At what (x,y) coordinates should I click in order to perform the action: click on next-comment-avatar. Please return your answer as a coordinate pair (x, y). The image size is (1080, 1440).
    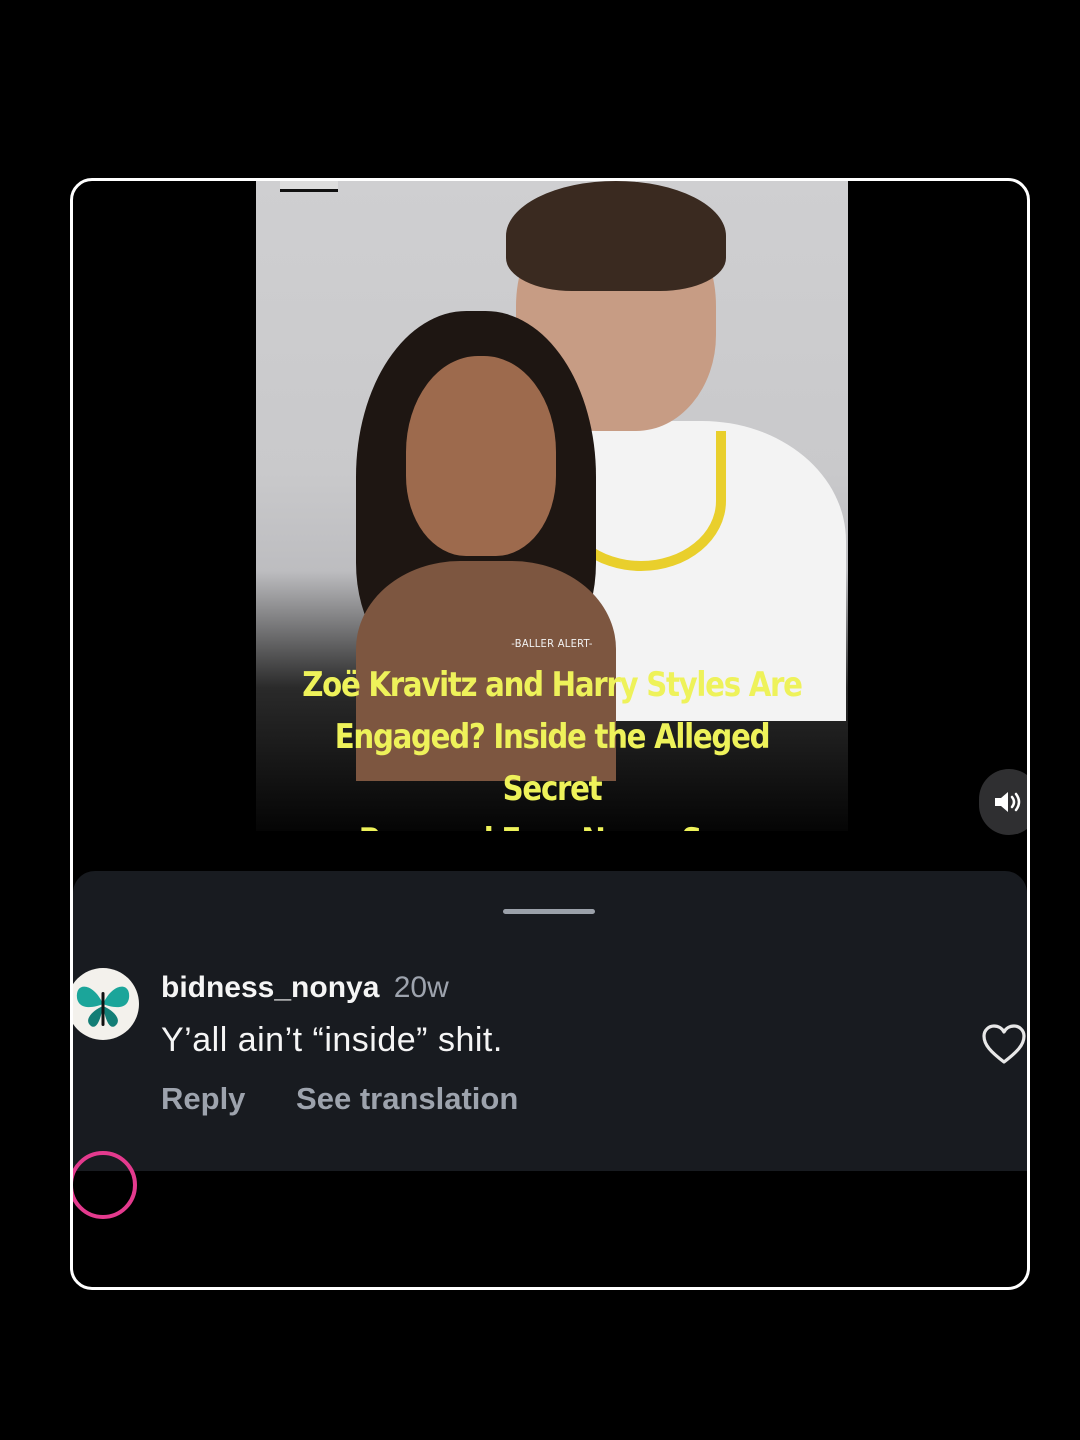
    Looking at the image, I should click on (105, 1185).